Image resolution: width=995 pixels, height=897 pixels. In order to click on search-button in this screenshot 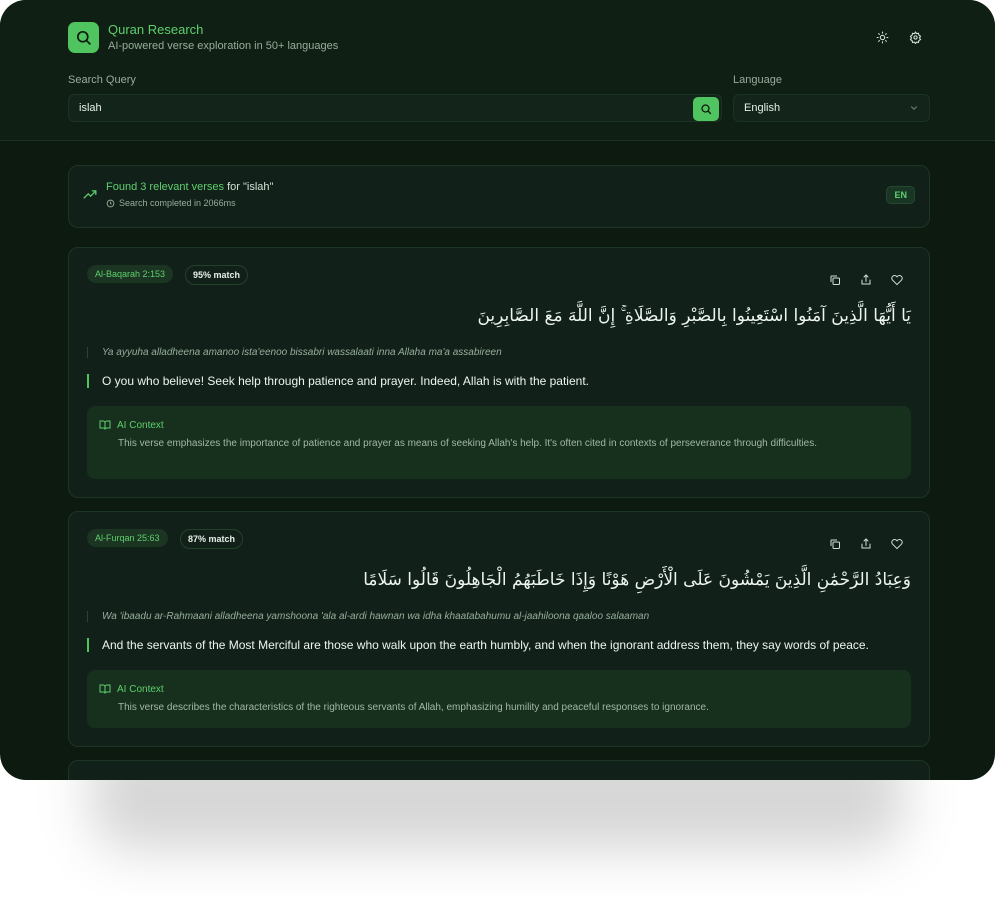, I will do `click(706, 109)`.